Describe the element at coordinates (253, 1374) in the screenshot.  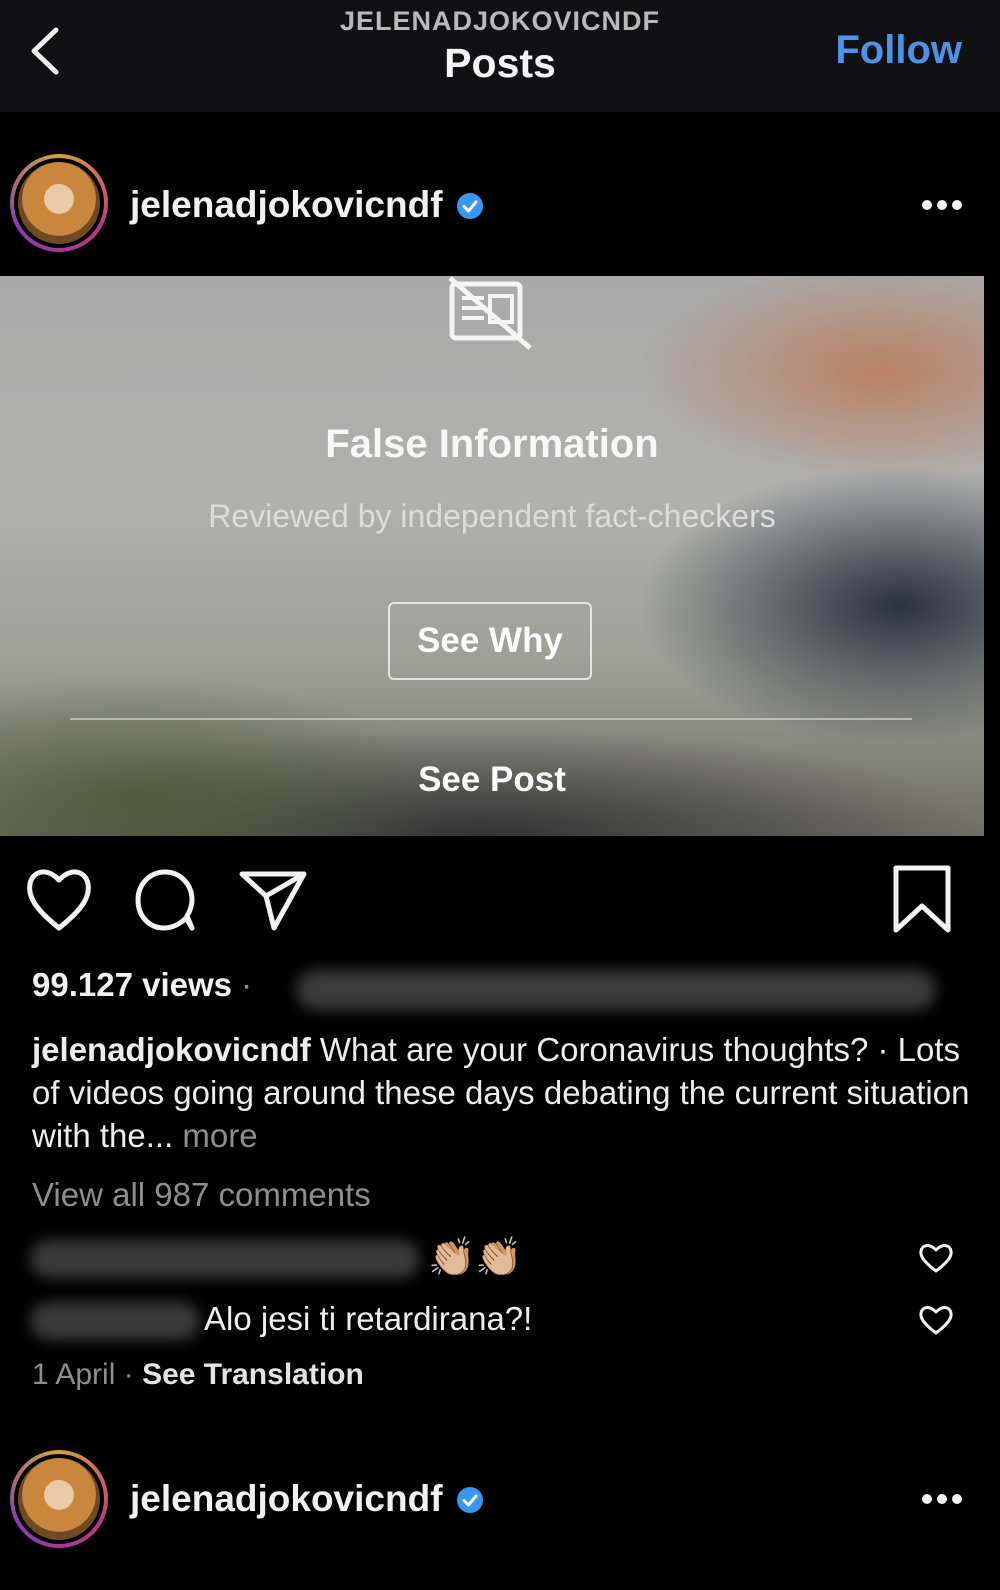
I see `see-translation-link: See Translation` at that location.